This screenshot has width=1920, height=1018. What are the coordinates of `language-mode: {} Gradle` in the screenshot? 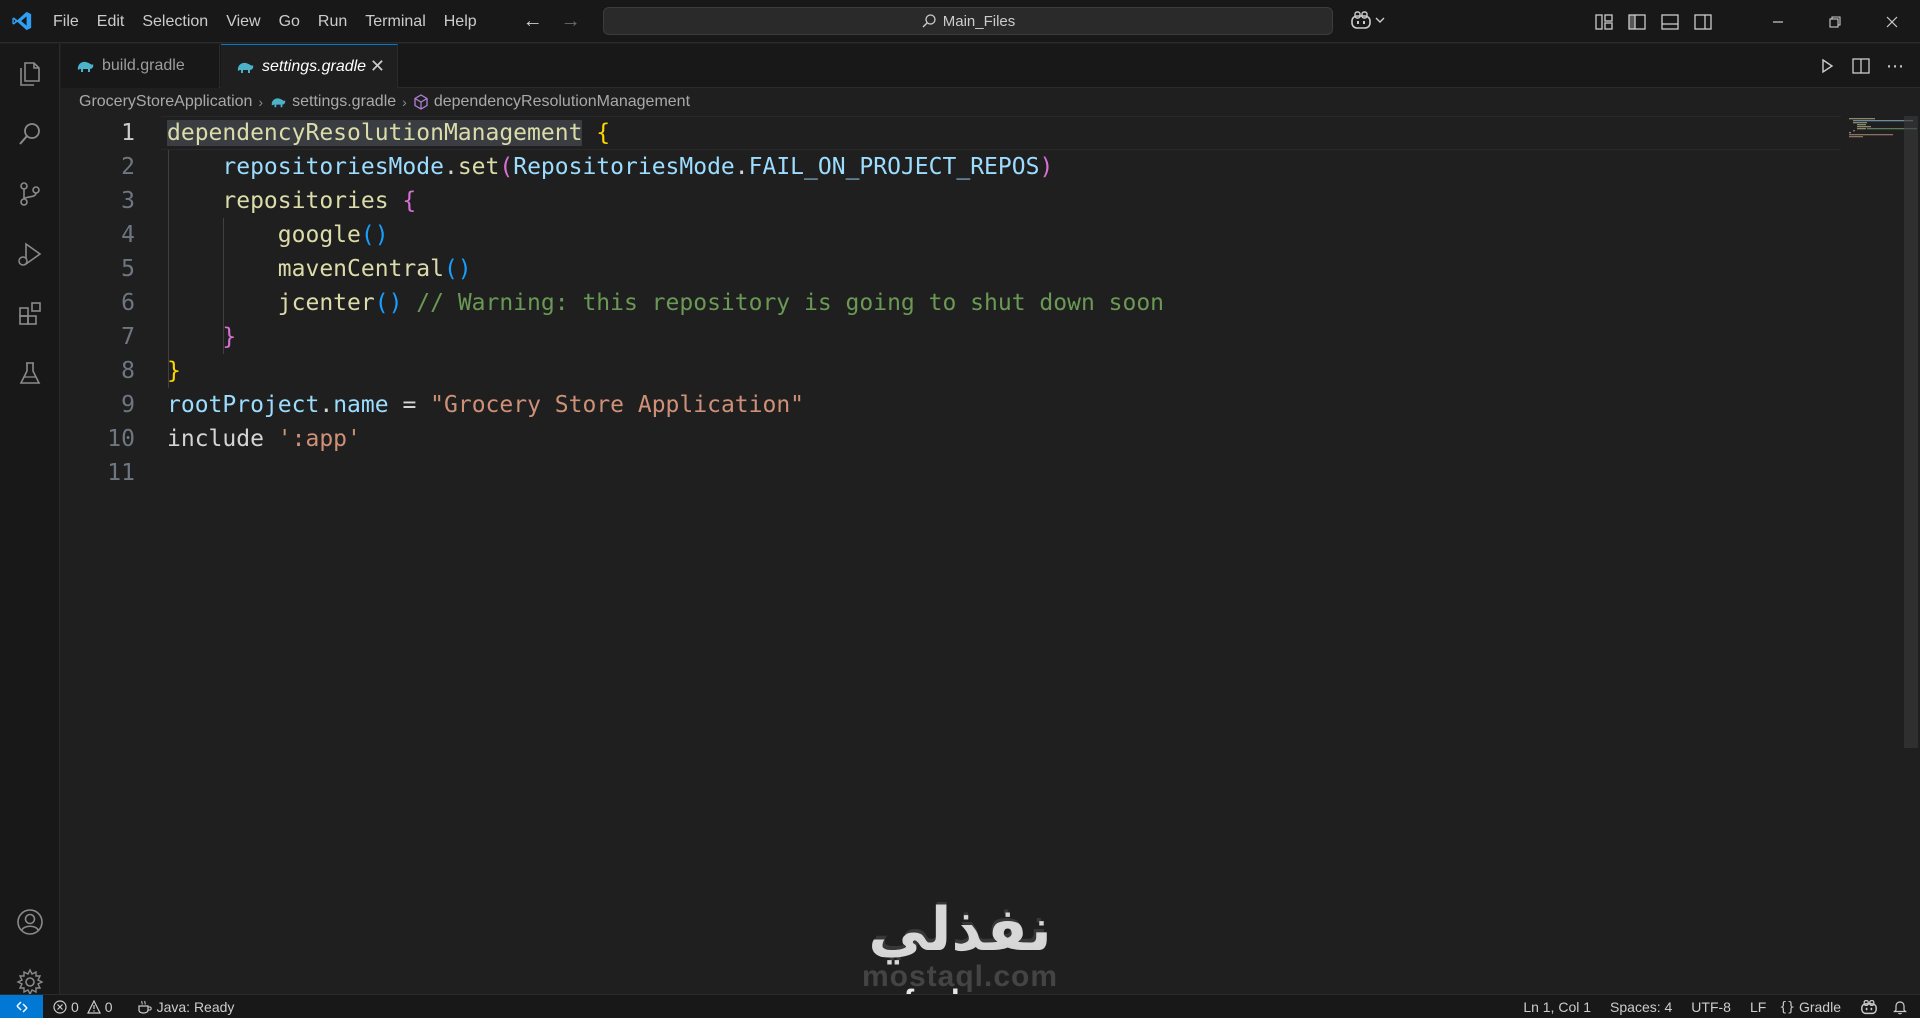 It's located at (1812, 1006).